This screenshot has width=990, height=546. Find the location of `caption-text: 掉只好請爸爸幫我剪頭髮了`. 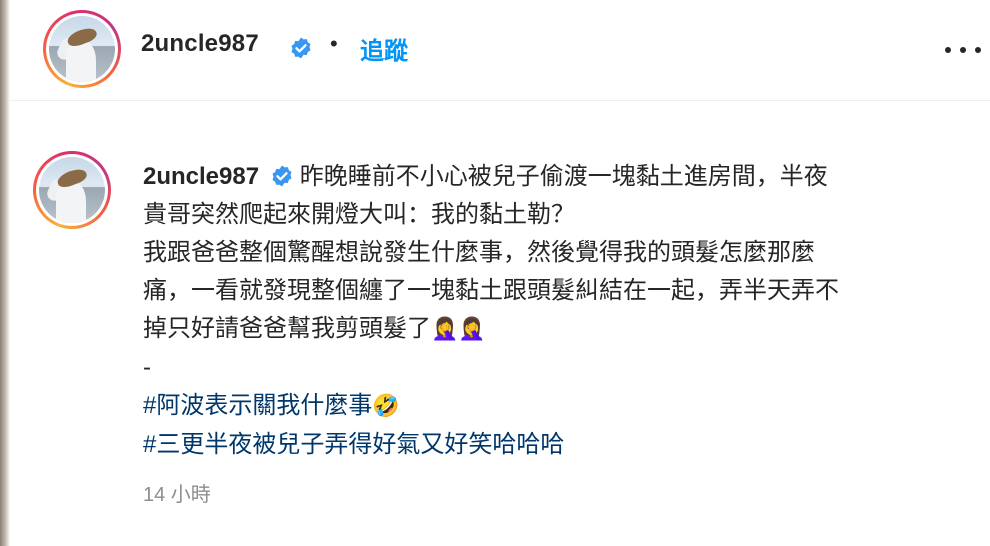

caption-text: 掉只好請爸爸幫我剪頭髮了 is located at coordinates (287, 328).